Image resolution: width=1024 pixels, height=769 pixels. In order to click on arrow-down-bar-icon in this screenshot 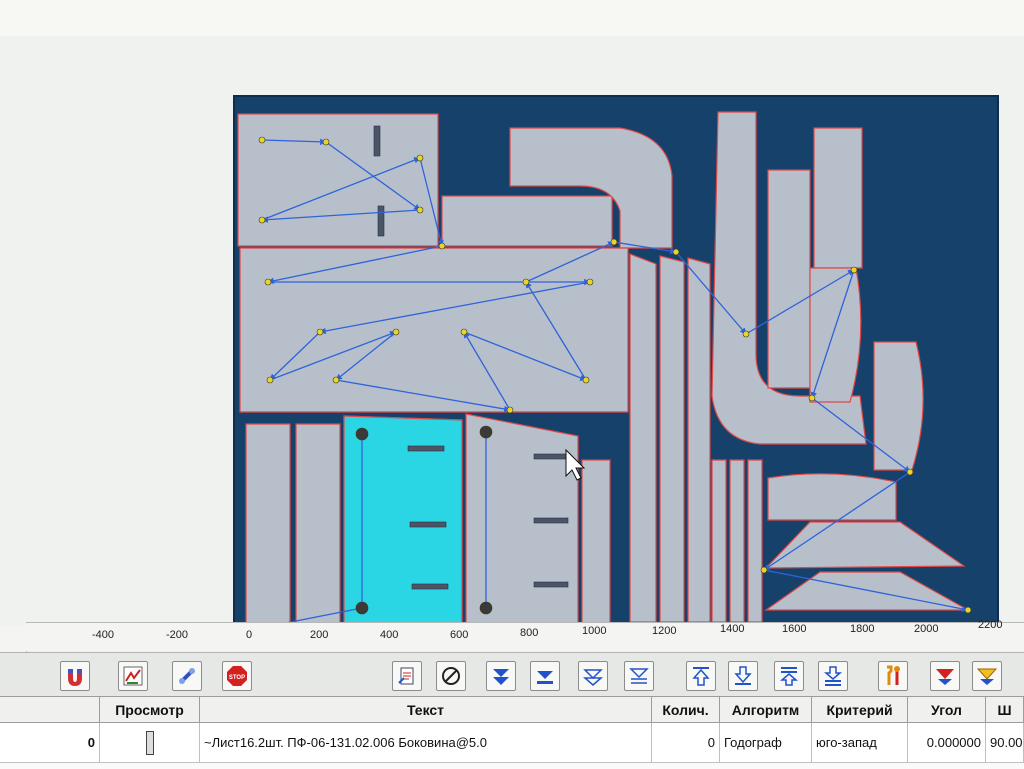, I will do `click(743, 675)`.